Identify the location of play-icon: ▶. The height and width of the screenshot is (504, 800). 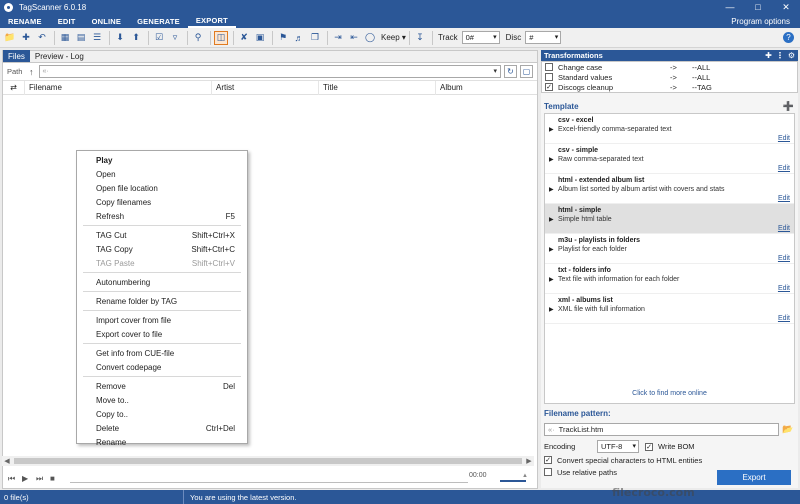
(26, 478).